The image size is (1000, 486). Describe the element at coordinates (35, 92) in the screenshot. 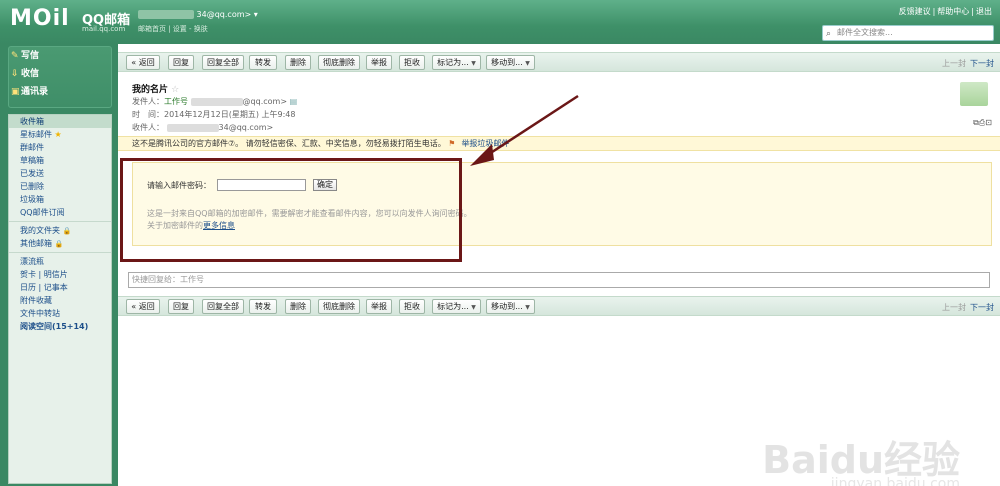

I see `contacts-label: 通讯录` at that location.